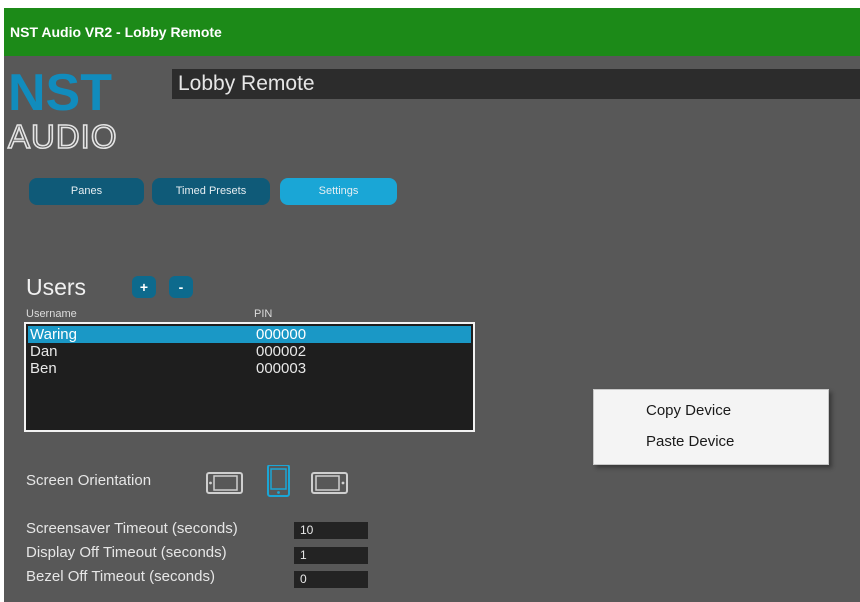  Describe the element at coordinates (690, 441) in the screenshot. I see `paste-device-menu-item: Paste Device` at that location.